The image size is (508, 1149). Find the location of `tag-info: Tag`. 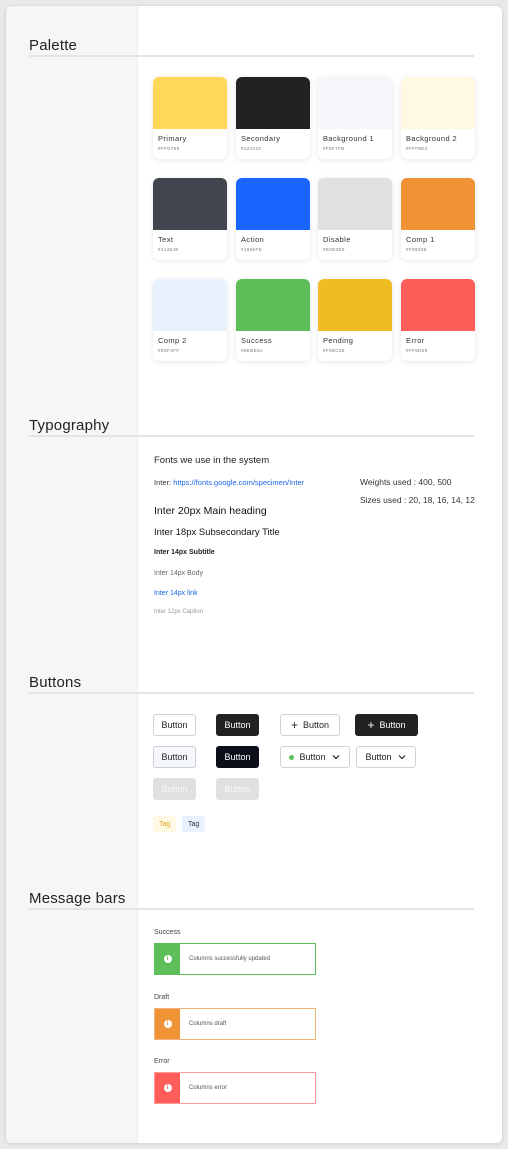

tag-info: Tag is located at coordinates (194, 824).